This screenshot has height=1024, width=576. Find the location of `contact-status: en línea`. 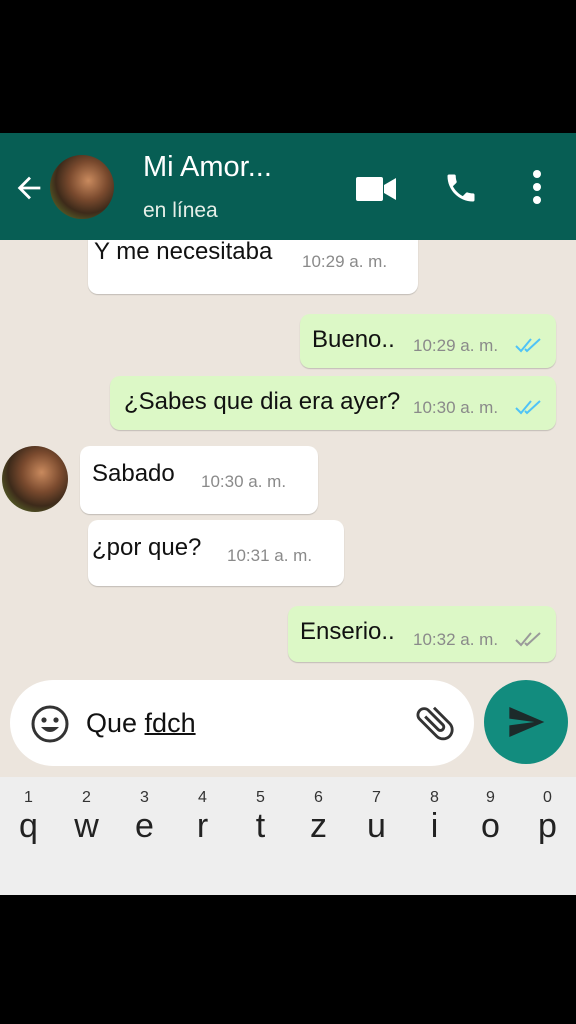

contact-status: en línea is located at coordinates (180, 210).